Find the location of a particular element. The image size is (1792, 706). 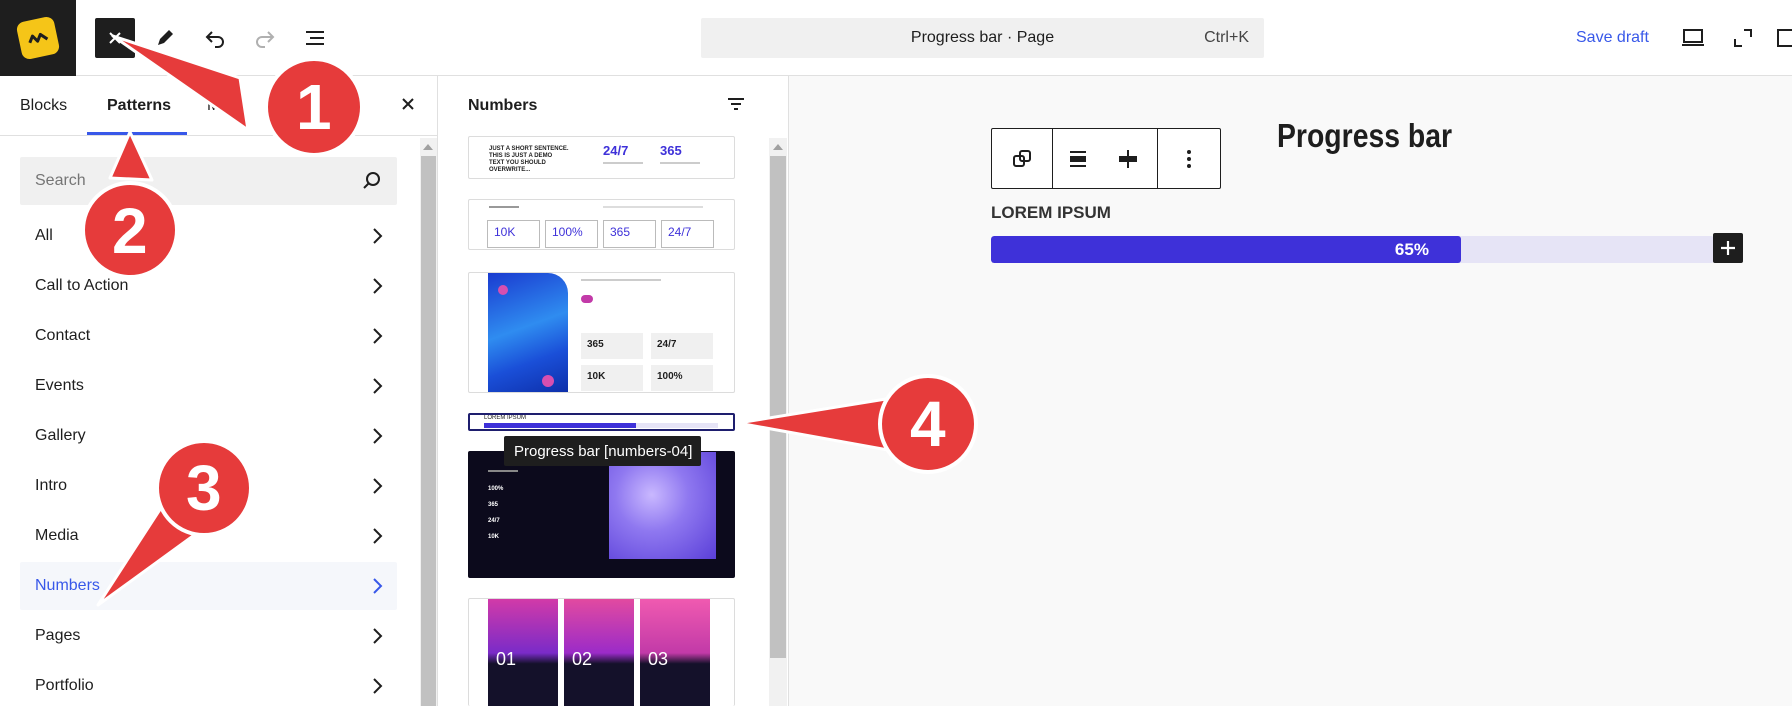

align-icon is located at coordinates (1078, 158).